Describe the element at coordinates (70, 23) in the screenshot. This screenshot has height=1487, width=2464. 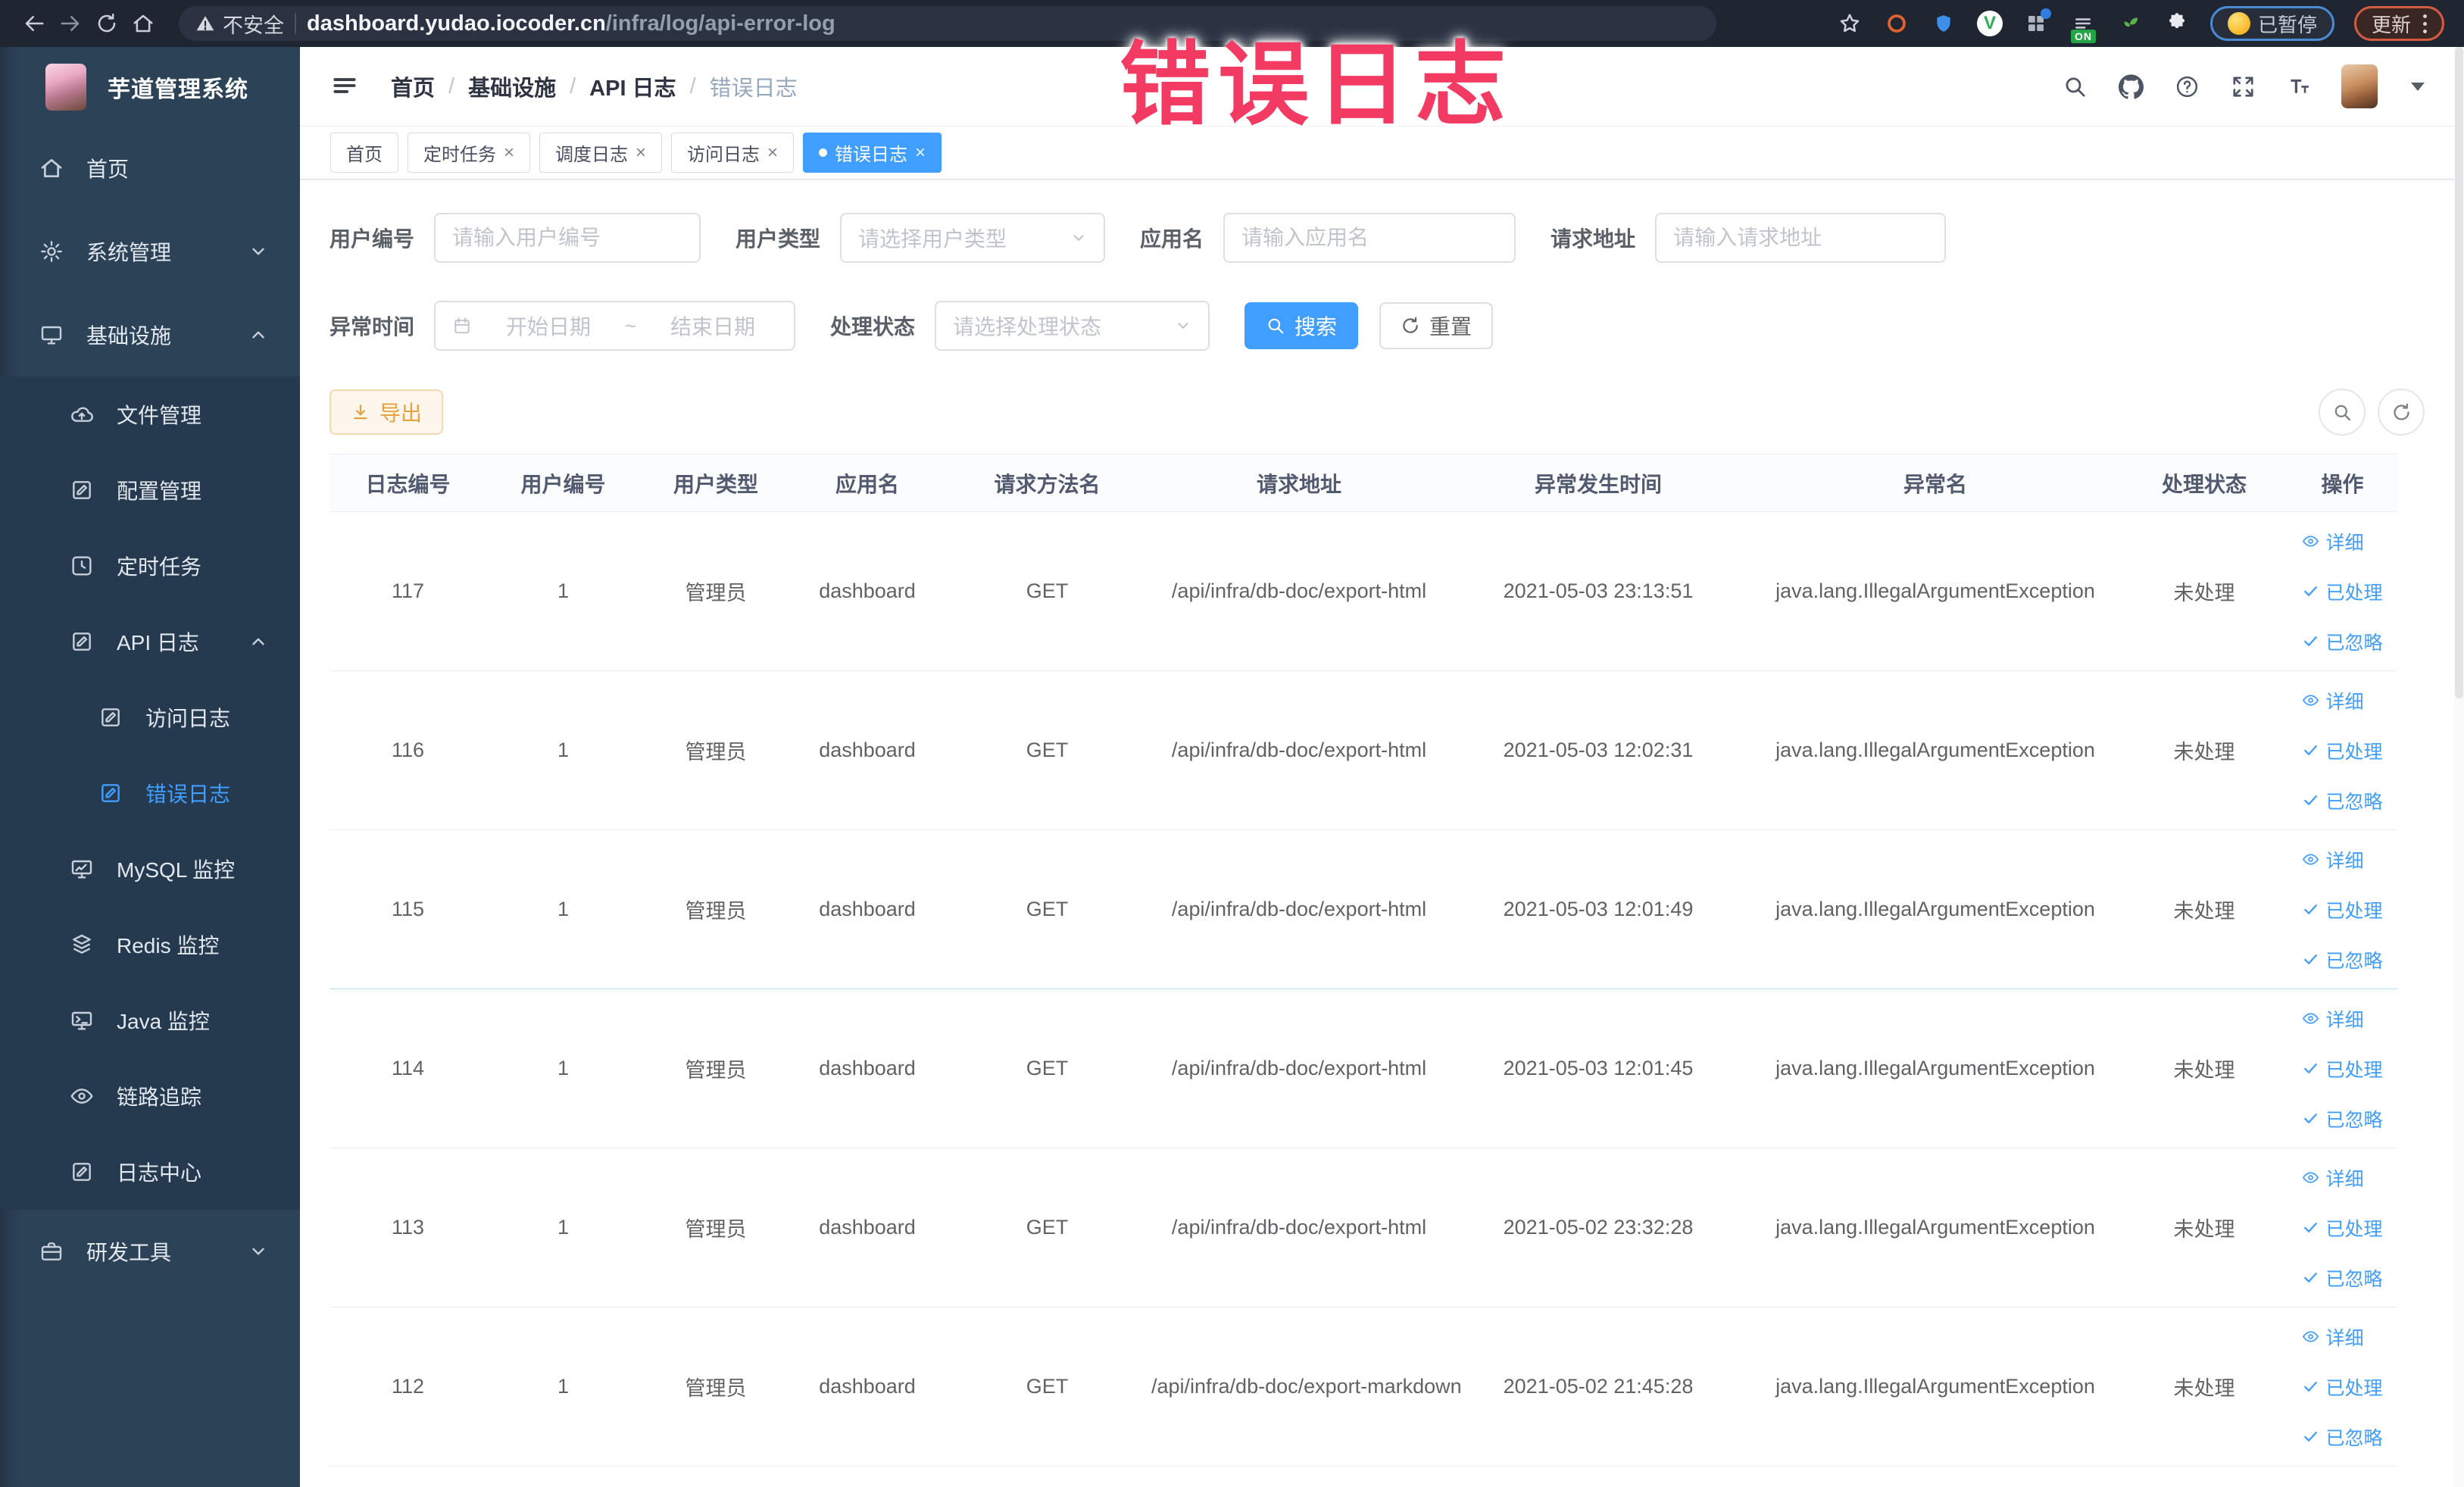
I see `forward-icon` at that location.